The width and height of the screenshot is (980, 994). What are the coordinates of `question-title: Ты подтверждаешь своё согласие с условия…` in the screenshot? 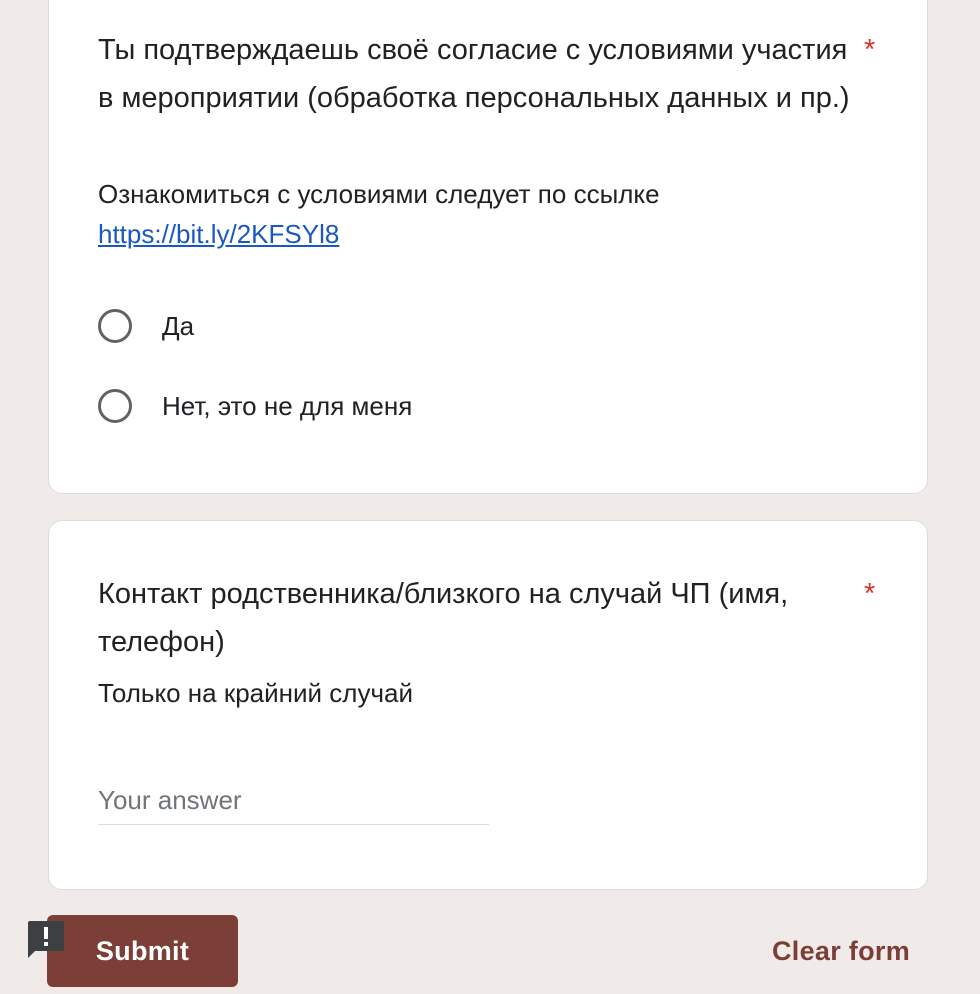 It's located at (474, 74).